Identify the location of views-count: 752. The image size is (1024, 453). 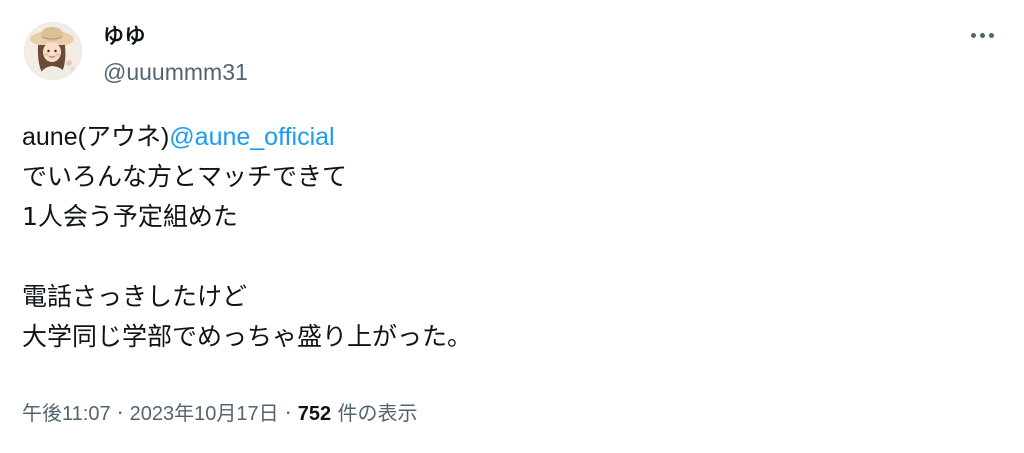
(314, 414).